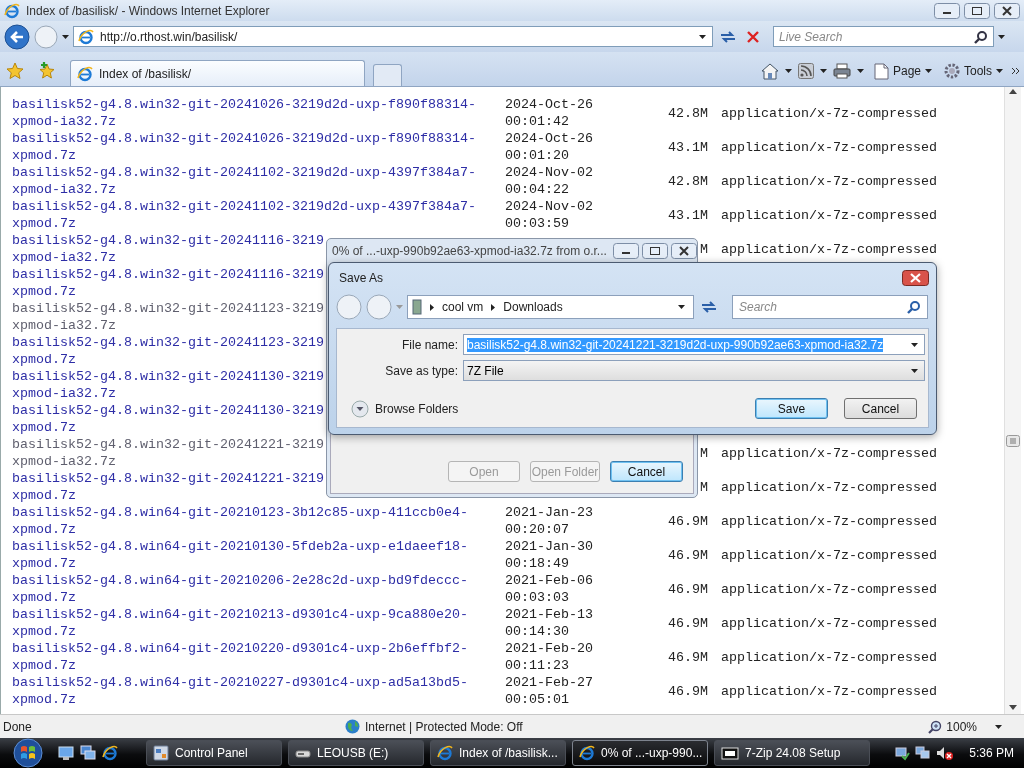  What do you see at coordinates (168, 317) in the screenshot?
I see `file-link: basilisk52-g4.8.win32-git-20241123-3219 xpmod-ia32.7z` at bounding box center [168, 317].